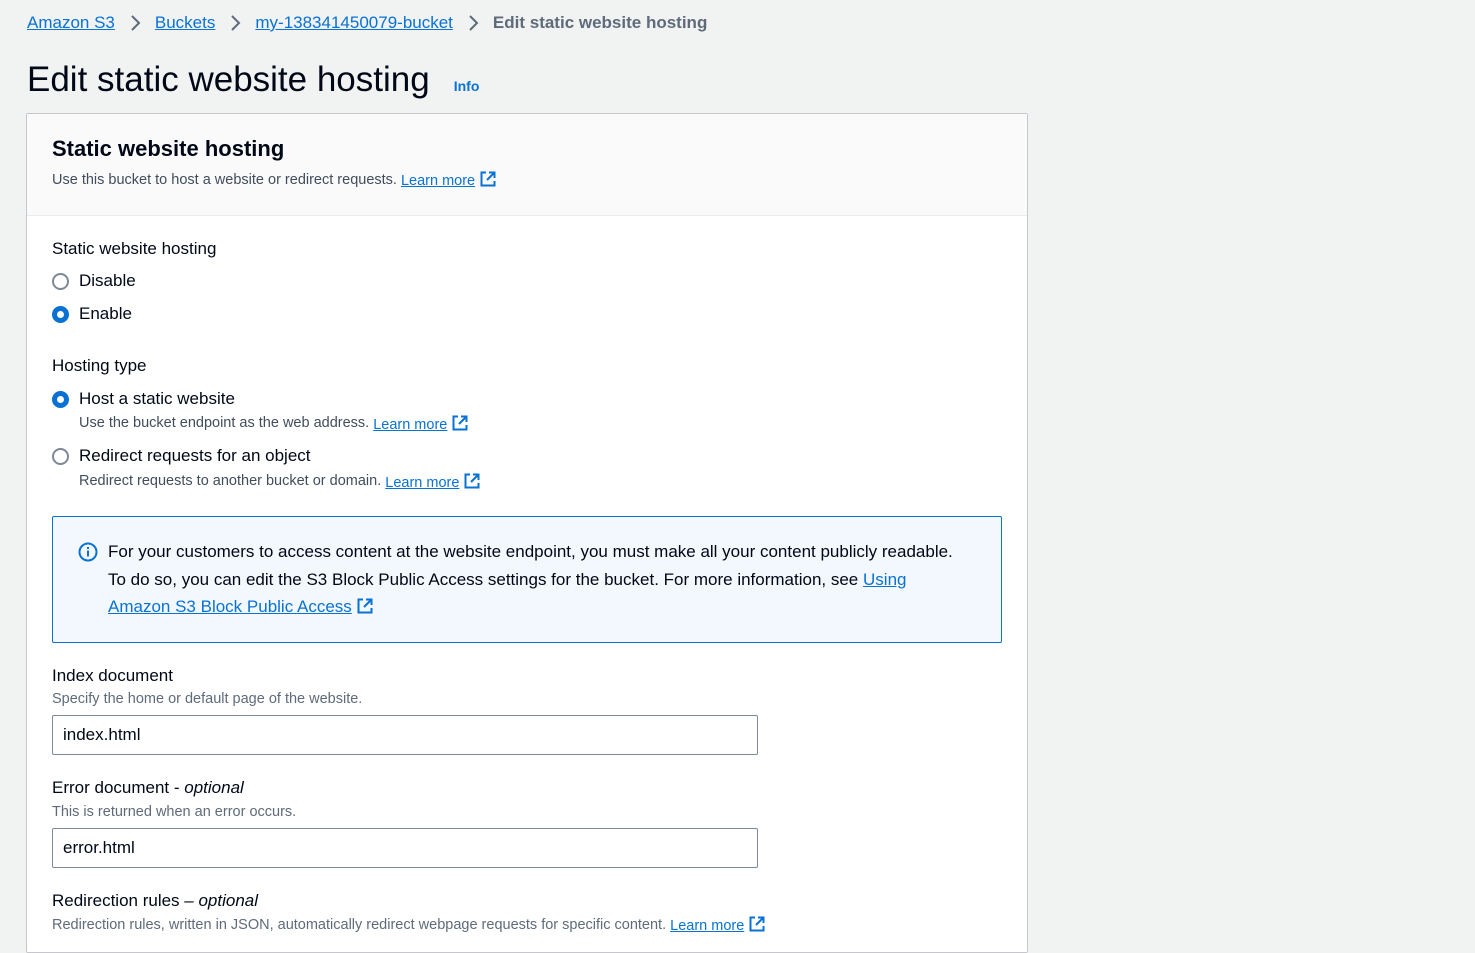 Image resolution: width=1475 pixels, height=953 pixels. I want to click on radio-label: Redirect requests for an object, so click(195, 455).